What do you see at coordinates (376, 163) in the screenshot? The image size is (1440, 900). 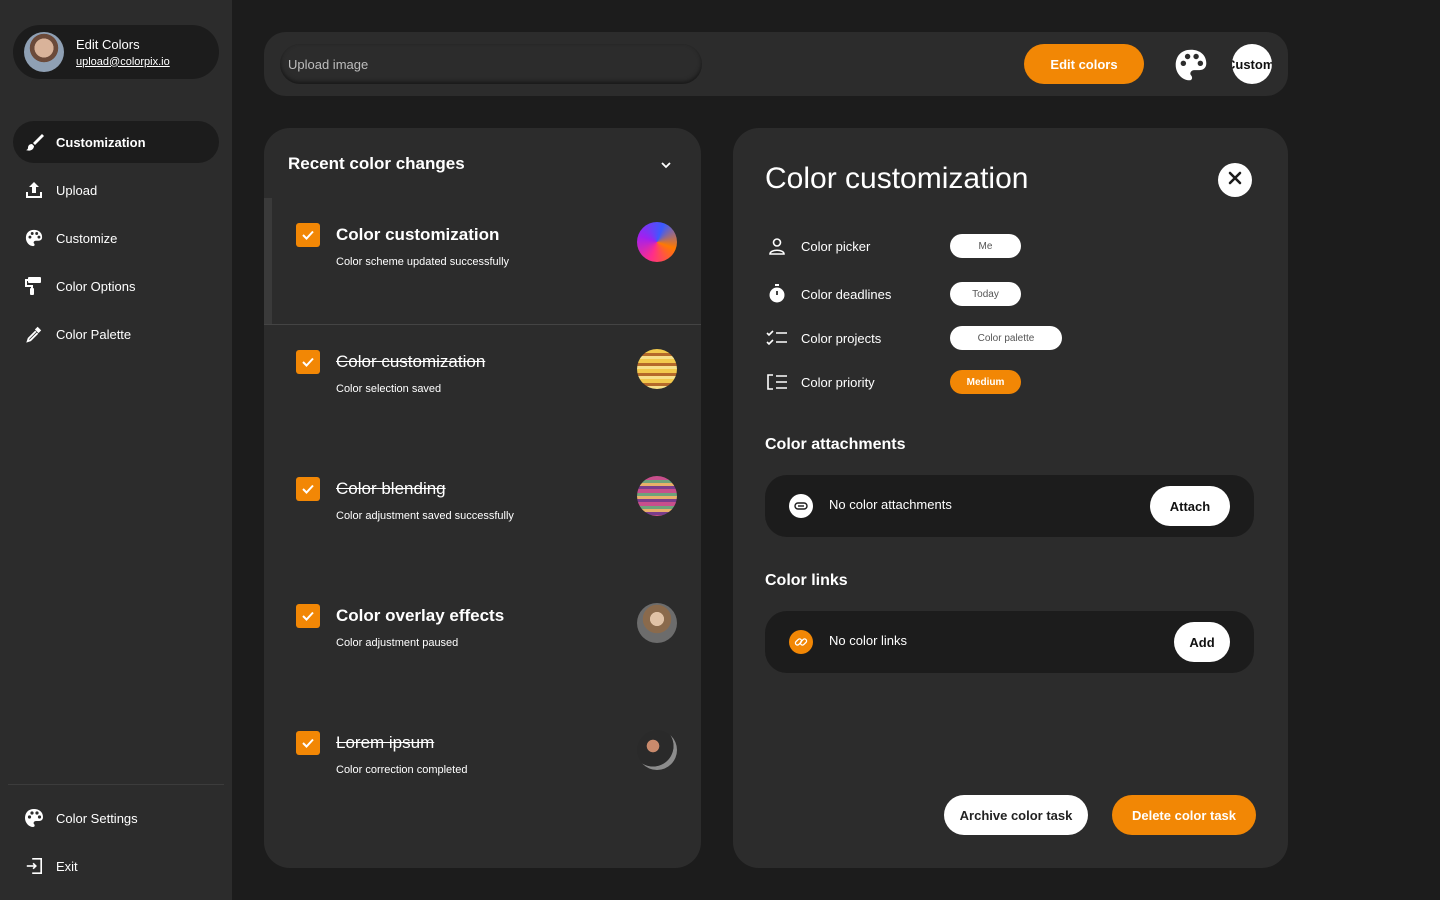 I see `recent-changes-title: Recent color changes` at bounding box center [376, 163].